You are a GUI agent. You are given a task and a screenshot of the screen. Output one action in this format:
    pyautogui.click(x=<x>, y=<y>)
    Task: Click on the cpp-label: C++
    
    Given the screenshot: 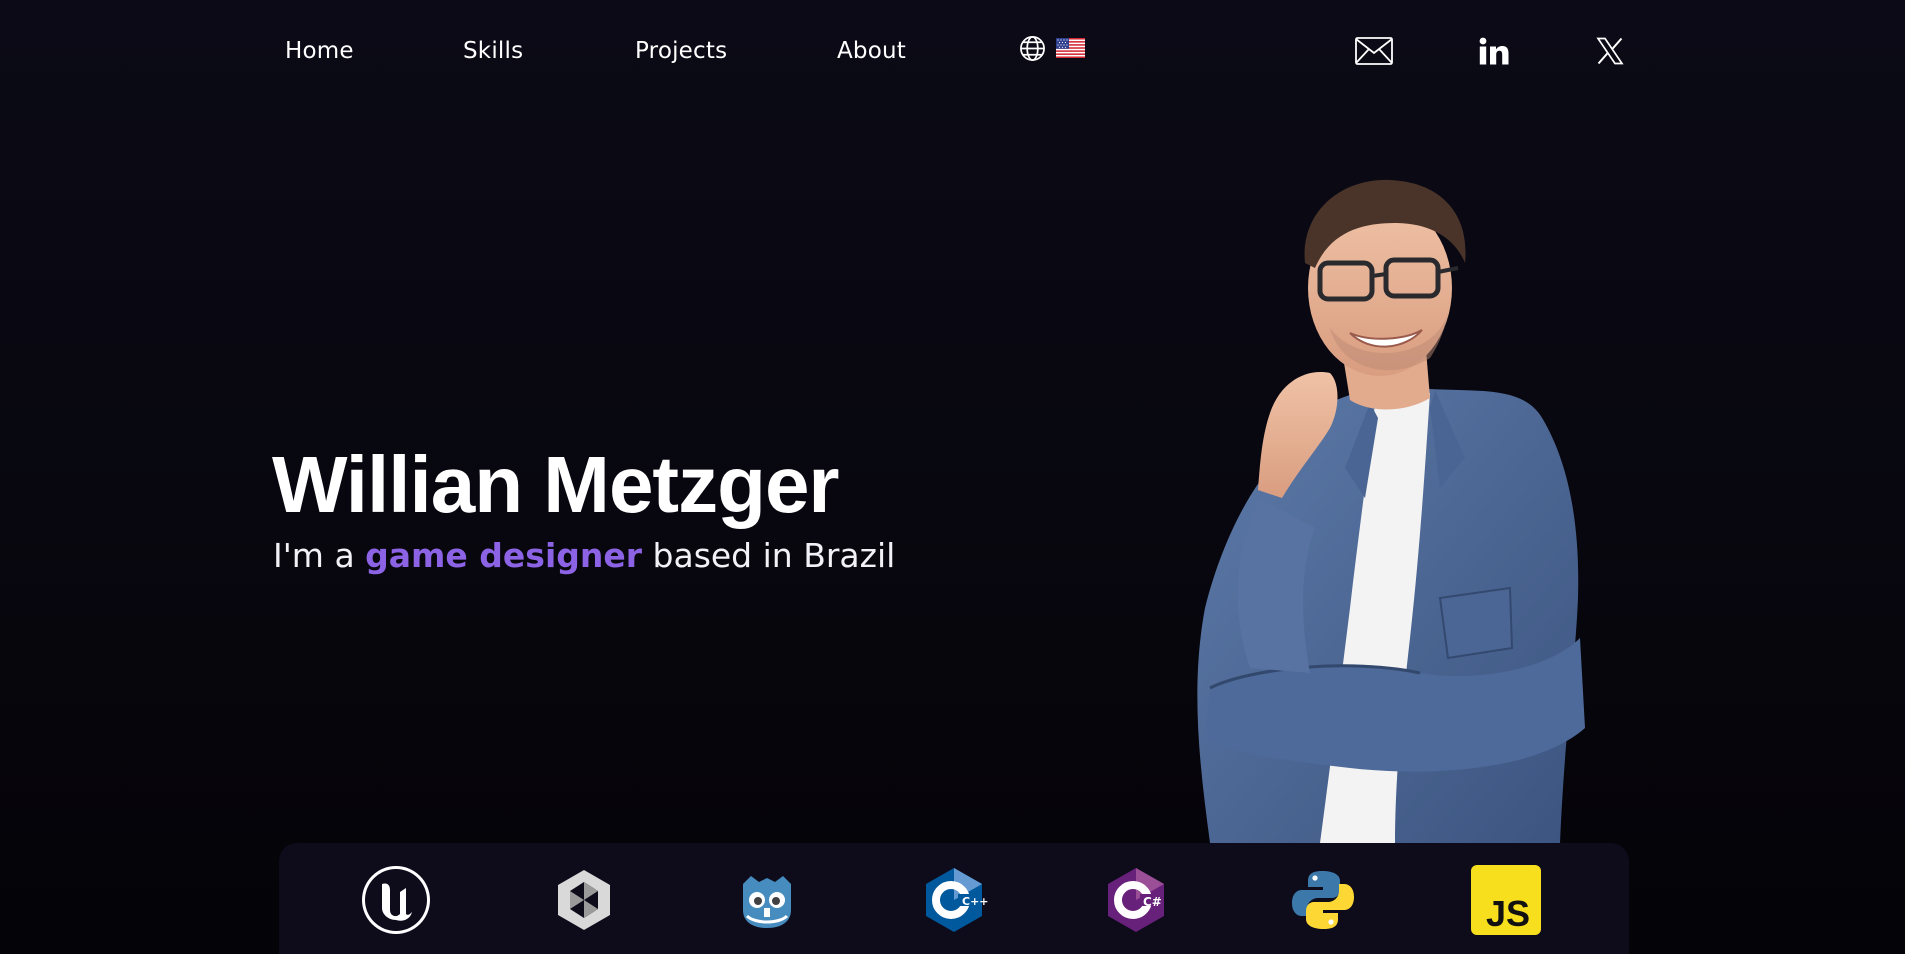 What is the action you would take?
    pyautogui.click(x=975, y=901)
    